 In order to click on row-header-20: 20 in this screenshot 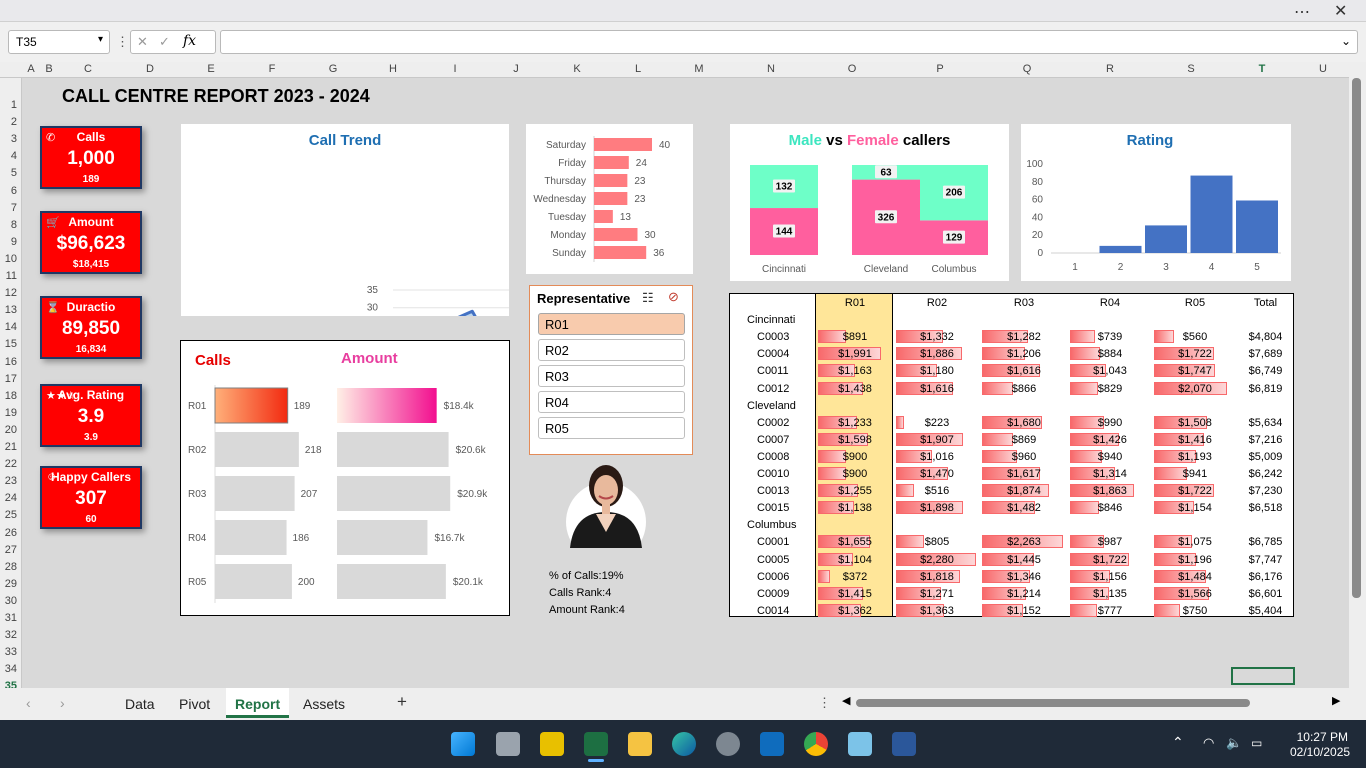, I will do `click(11, 430)`.